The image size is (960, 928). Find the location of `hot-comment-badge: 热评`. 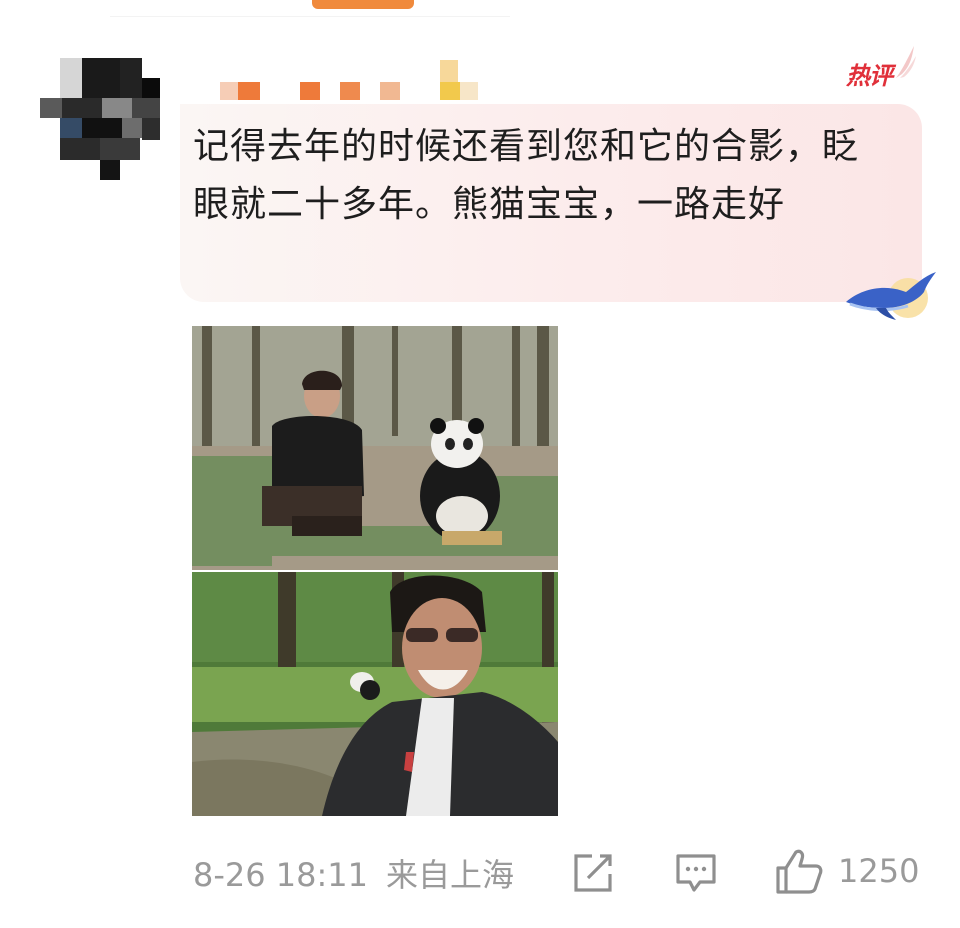

hot-comment-badge: 热评 is located at coordinates (882, 71).